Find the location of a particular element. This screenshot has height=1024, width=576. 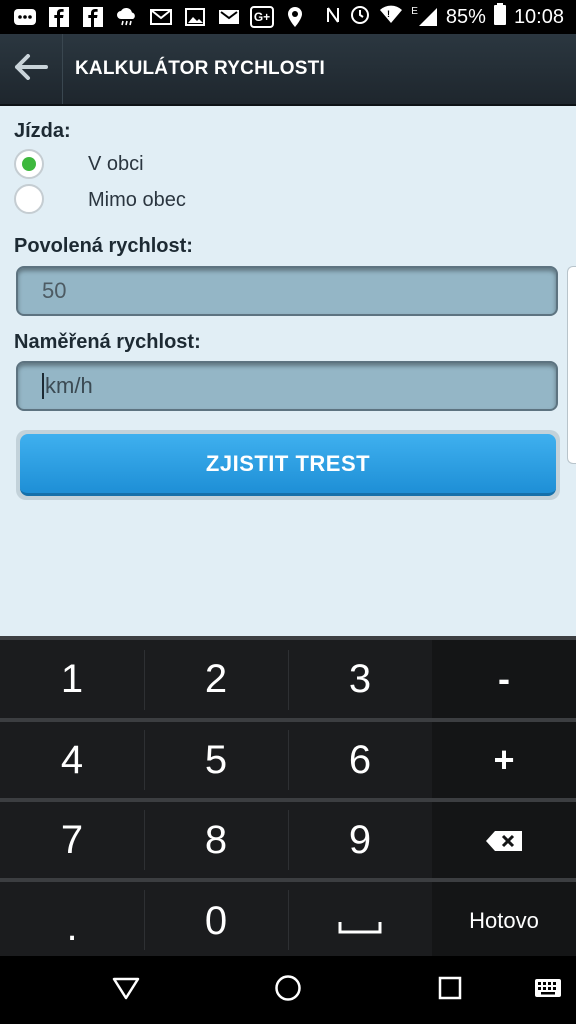

keyboard-switch-button is located at coordinates (548, 990).